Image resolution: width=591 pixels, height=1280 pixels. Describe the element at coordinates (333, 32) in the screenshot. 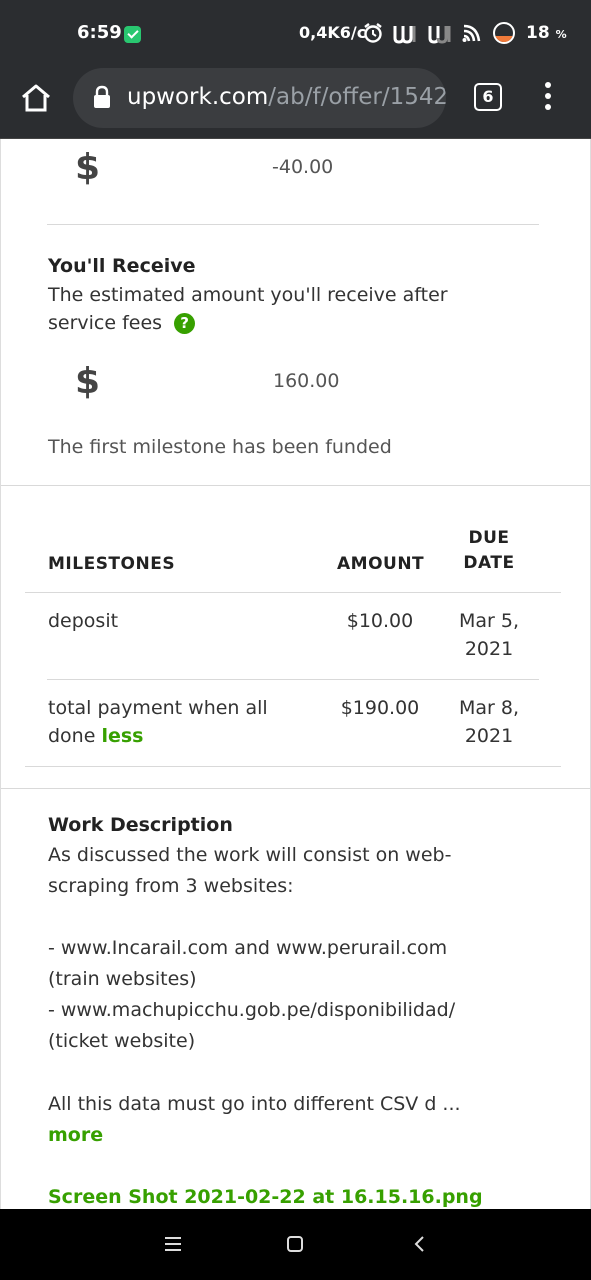

I see `network-speed: 0,4K6/c` at that location.